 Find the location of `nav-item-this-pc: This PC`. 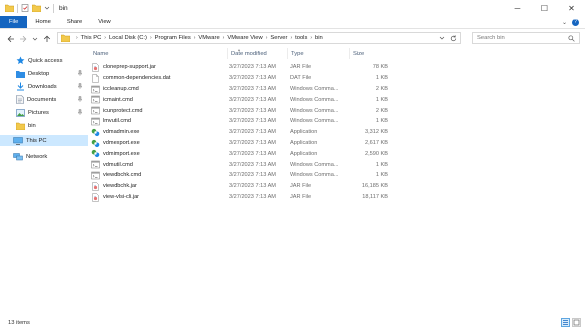

nav-item-this-pc: This PC is located at coordinates (44, 140).